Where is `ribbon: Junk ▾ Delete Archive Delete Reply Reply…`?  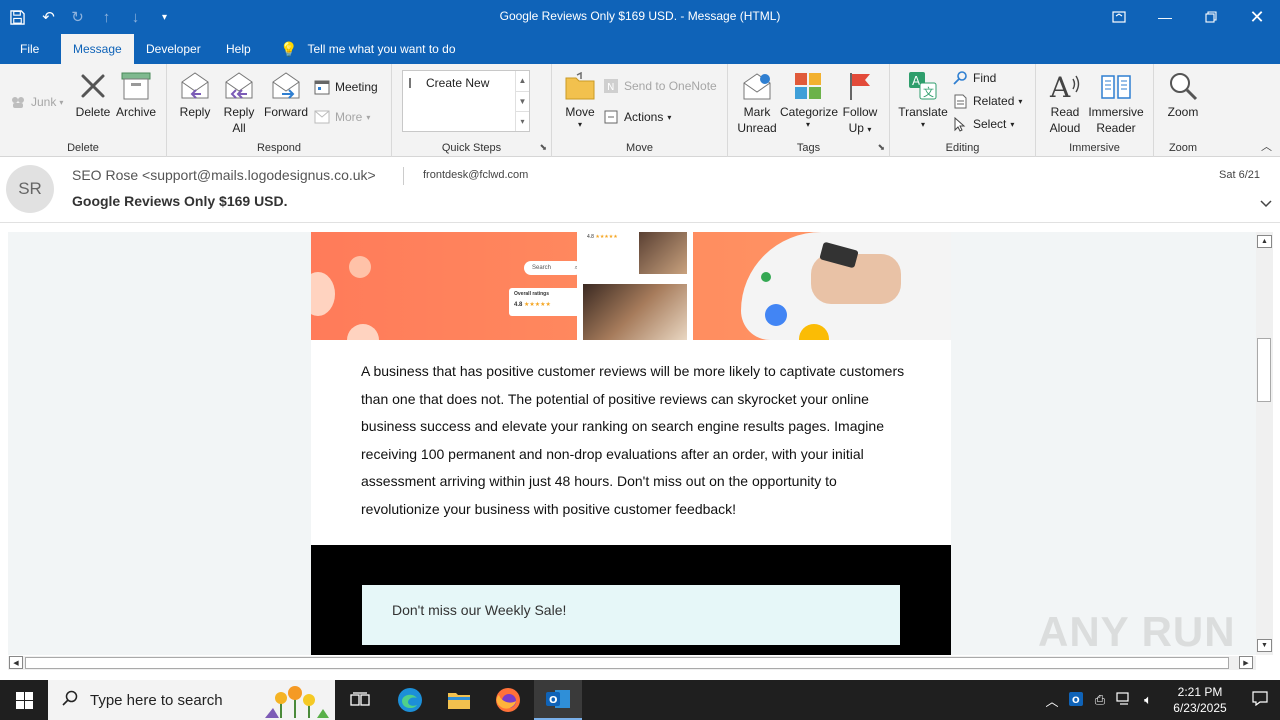
ribbon: Junk ▾ Delete Archive Delete Reply Reply… is located at coordinates (640, 110).